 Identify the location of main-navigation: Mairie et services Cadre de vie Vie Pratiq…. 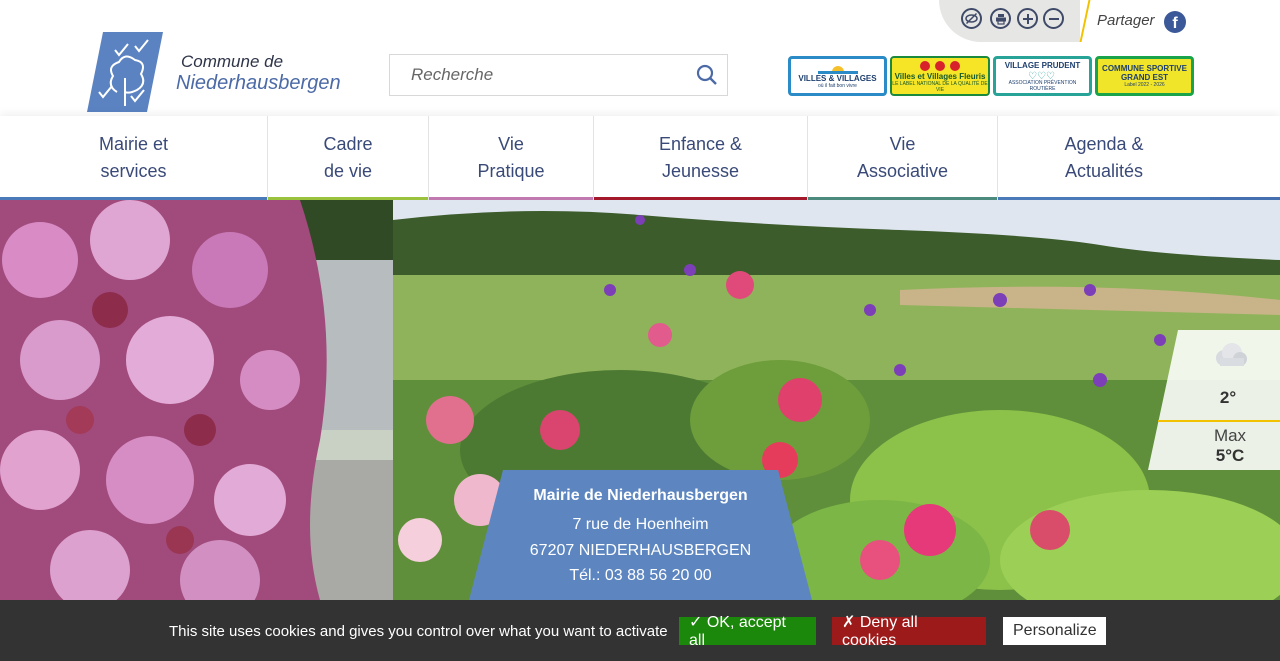
(640, 158).